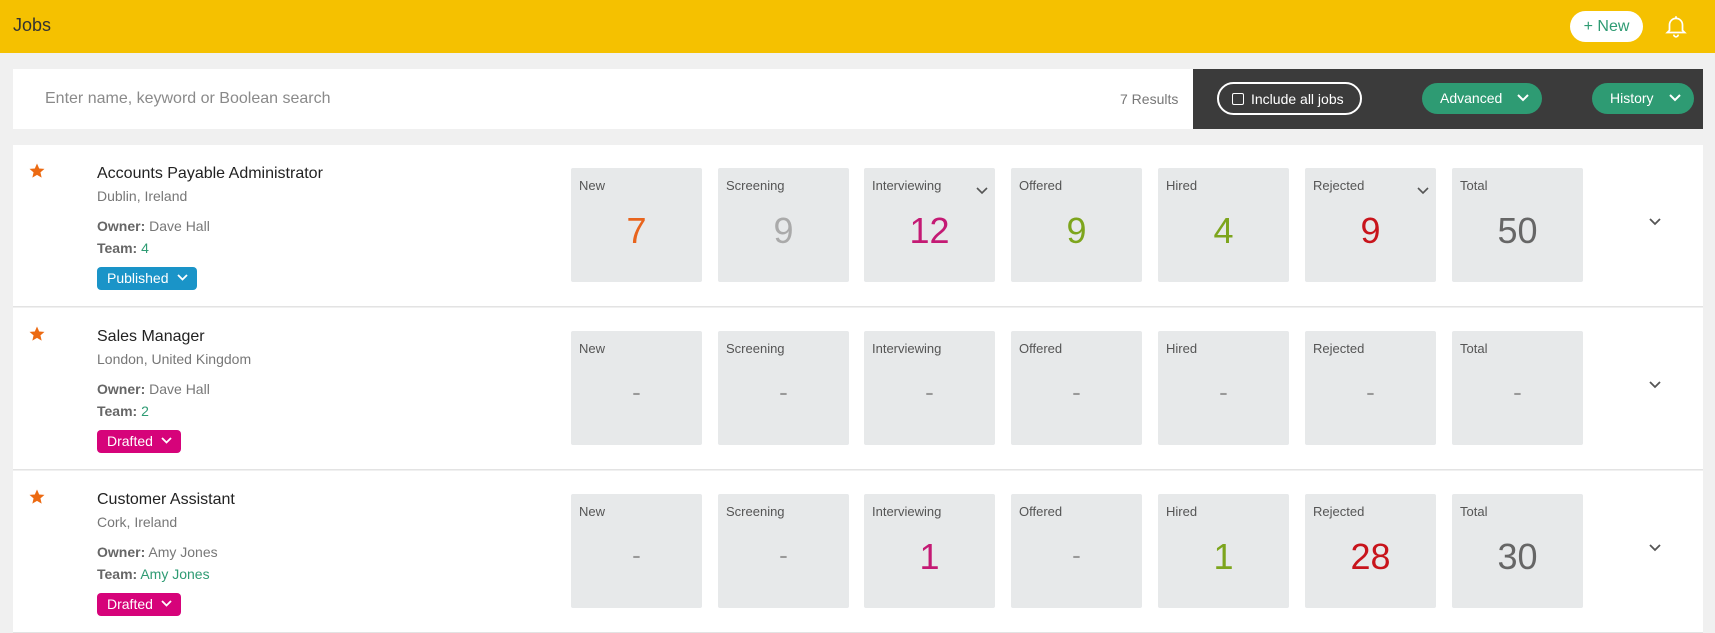  I want to click on bell-icon, so click(1676, 26).